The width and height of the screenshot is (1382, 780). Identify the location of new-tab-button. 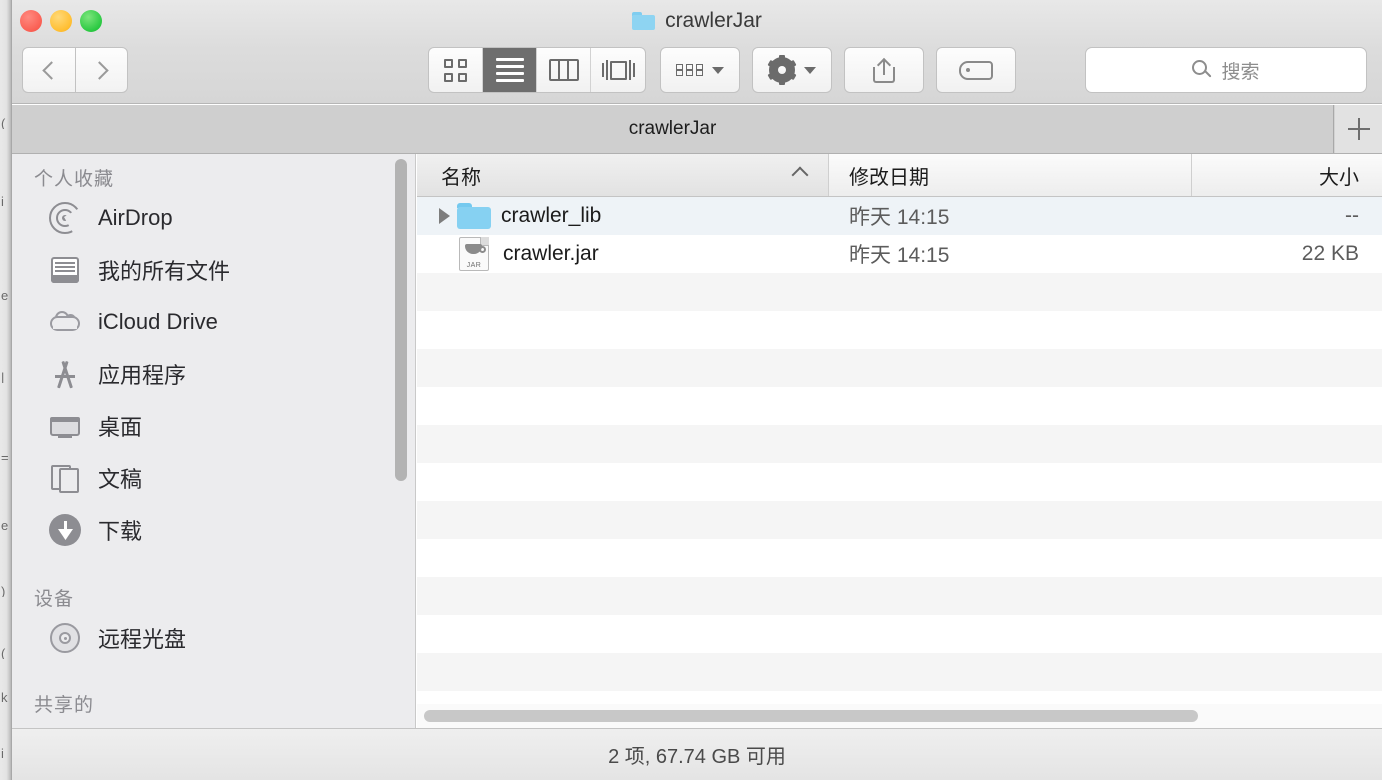
(1358, 129).